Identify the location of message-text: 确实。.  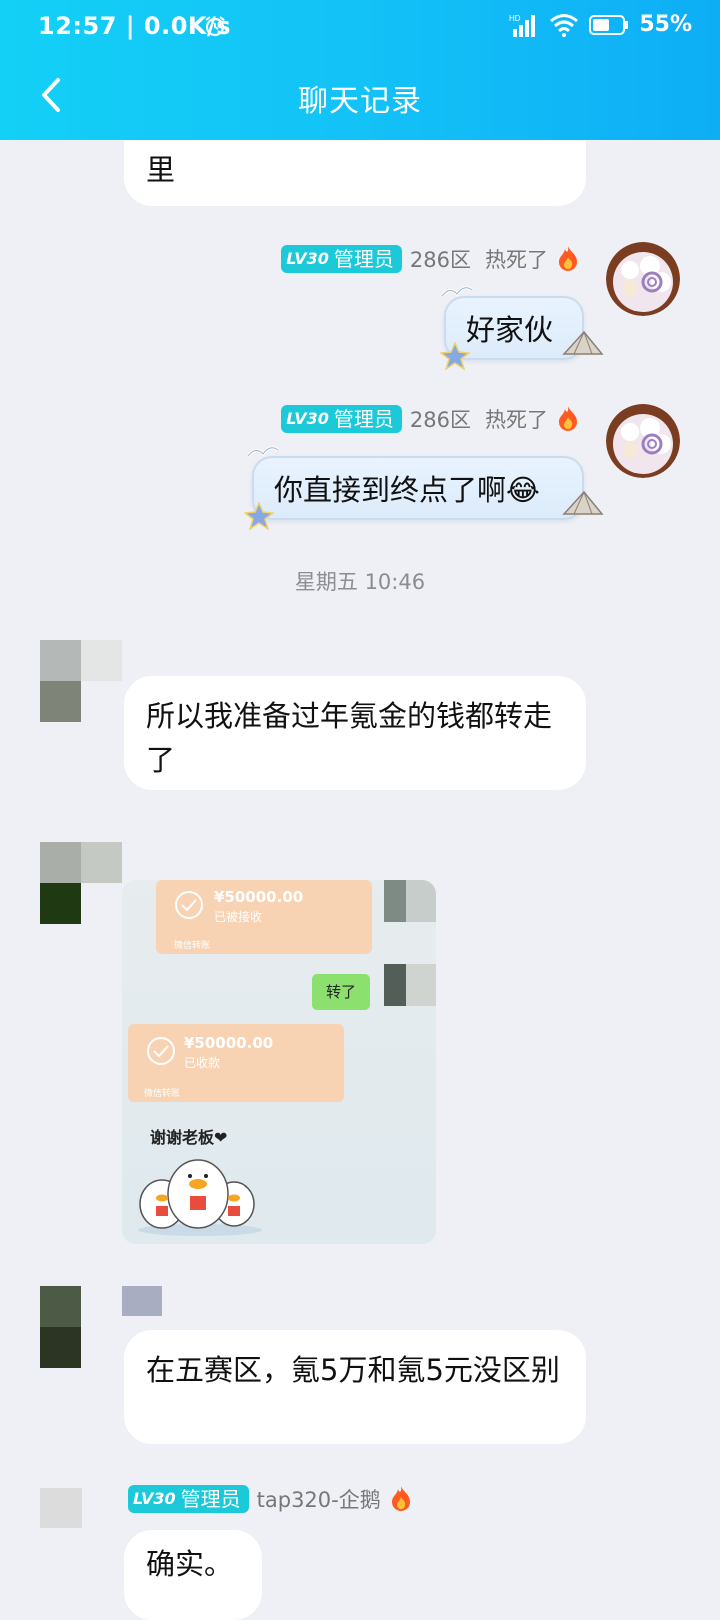
(190, 1564).